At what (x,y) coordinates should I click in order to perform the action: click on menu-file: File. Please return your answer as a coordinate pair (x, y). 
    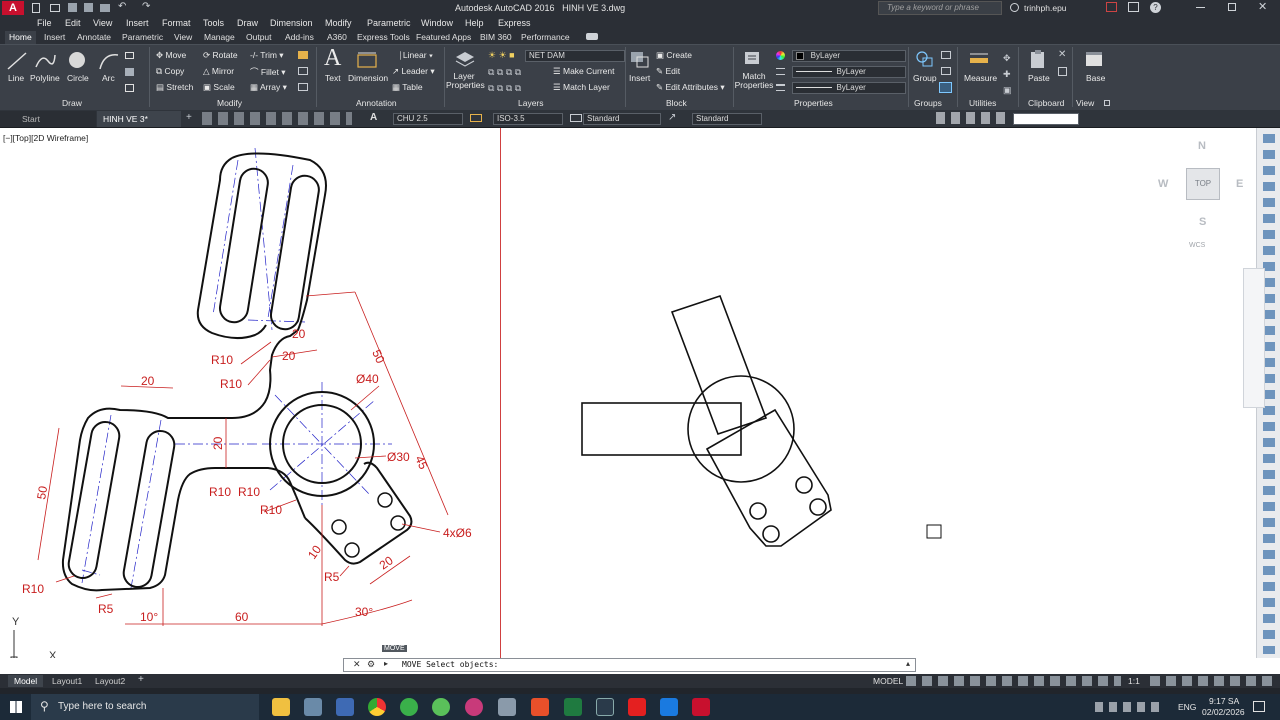
    Looking at the image, I should click on (44, 23).